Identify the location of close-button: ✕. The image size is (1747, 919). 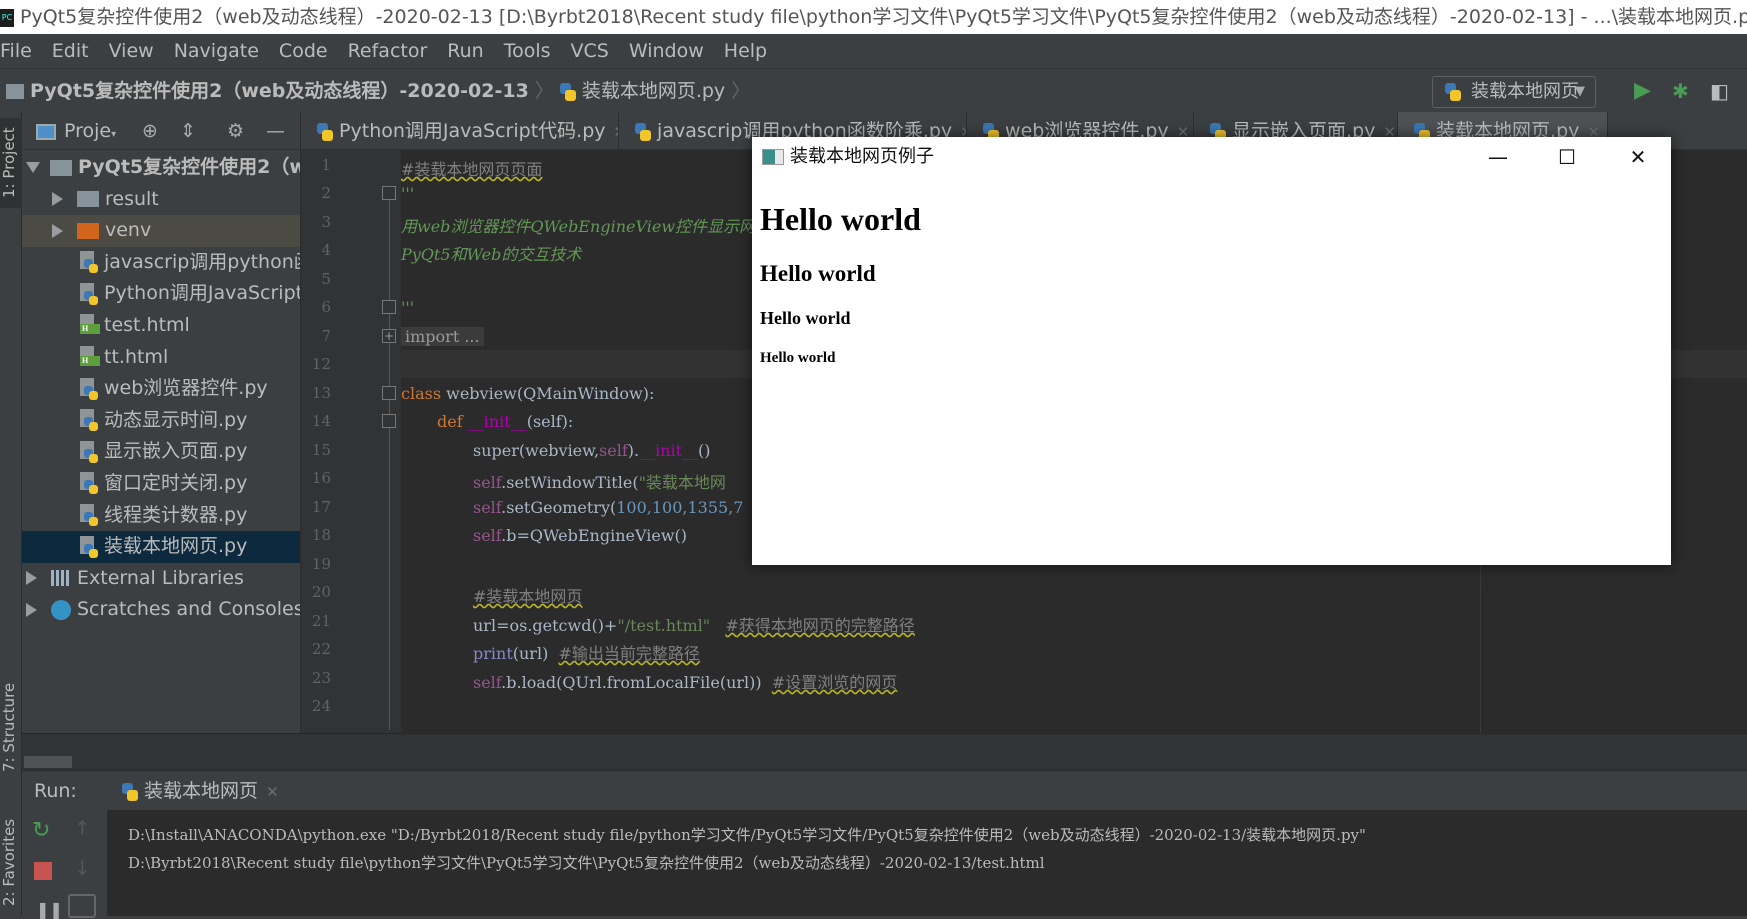
(1638, 157).